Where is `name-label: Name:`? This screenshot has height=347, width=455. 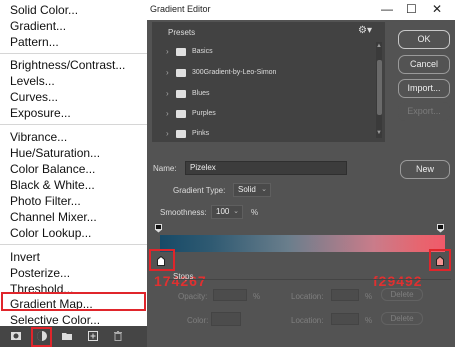 name-label: Name: is located at coordinates (165, 168).